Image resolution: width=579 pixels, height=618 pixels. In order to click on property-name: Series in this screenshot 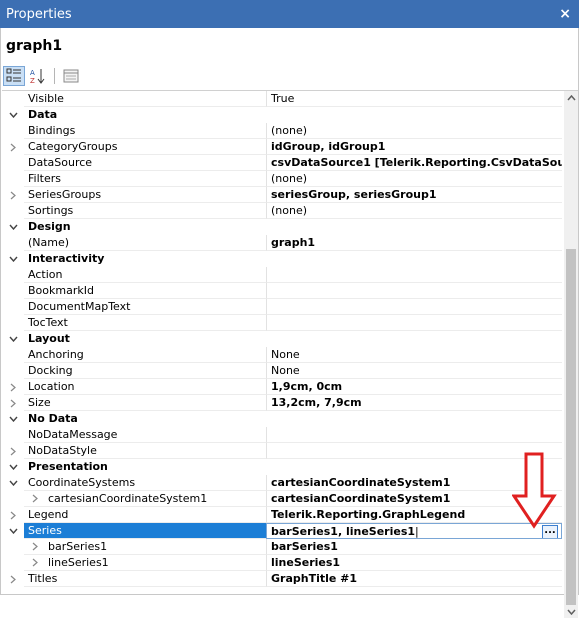, I will do `click(145, 531)`.